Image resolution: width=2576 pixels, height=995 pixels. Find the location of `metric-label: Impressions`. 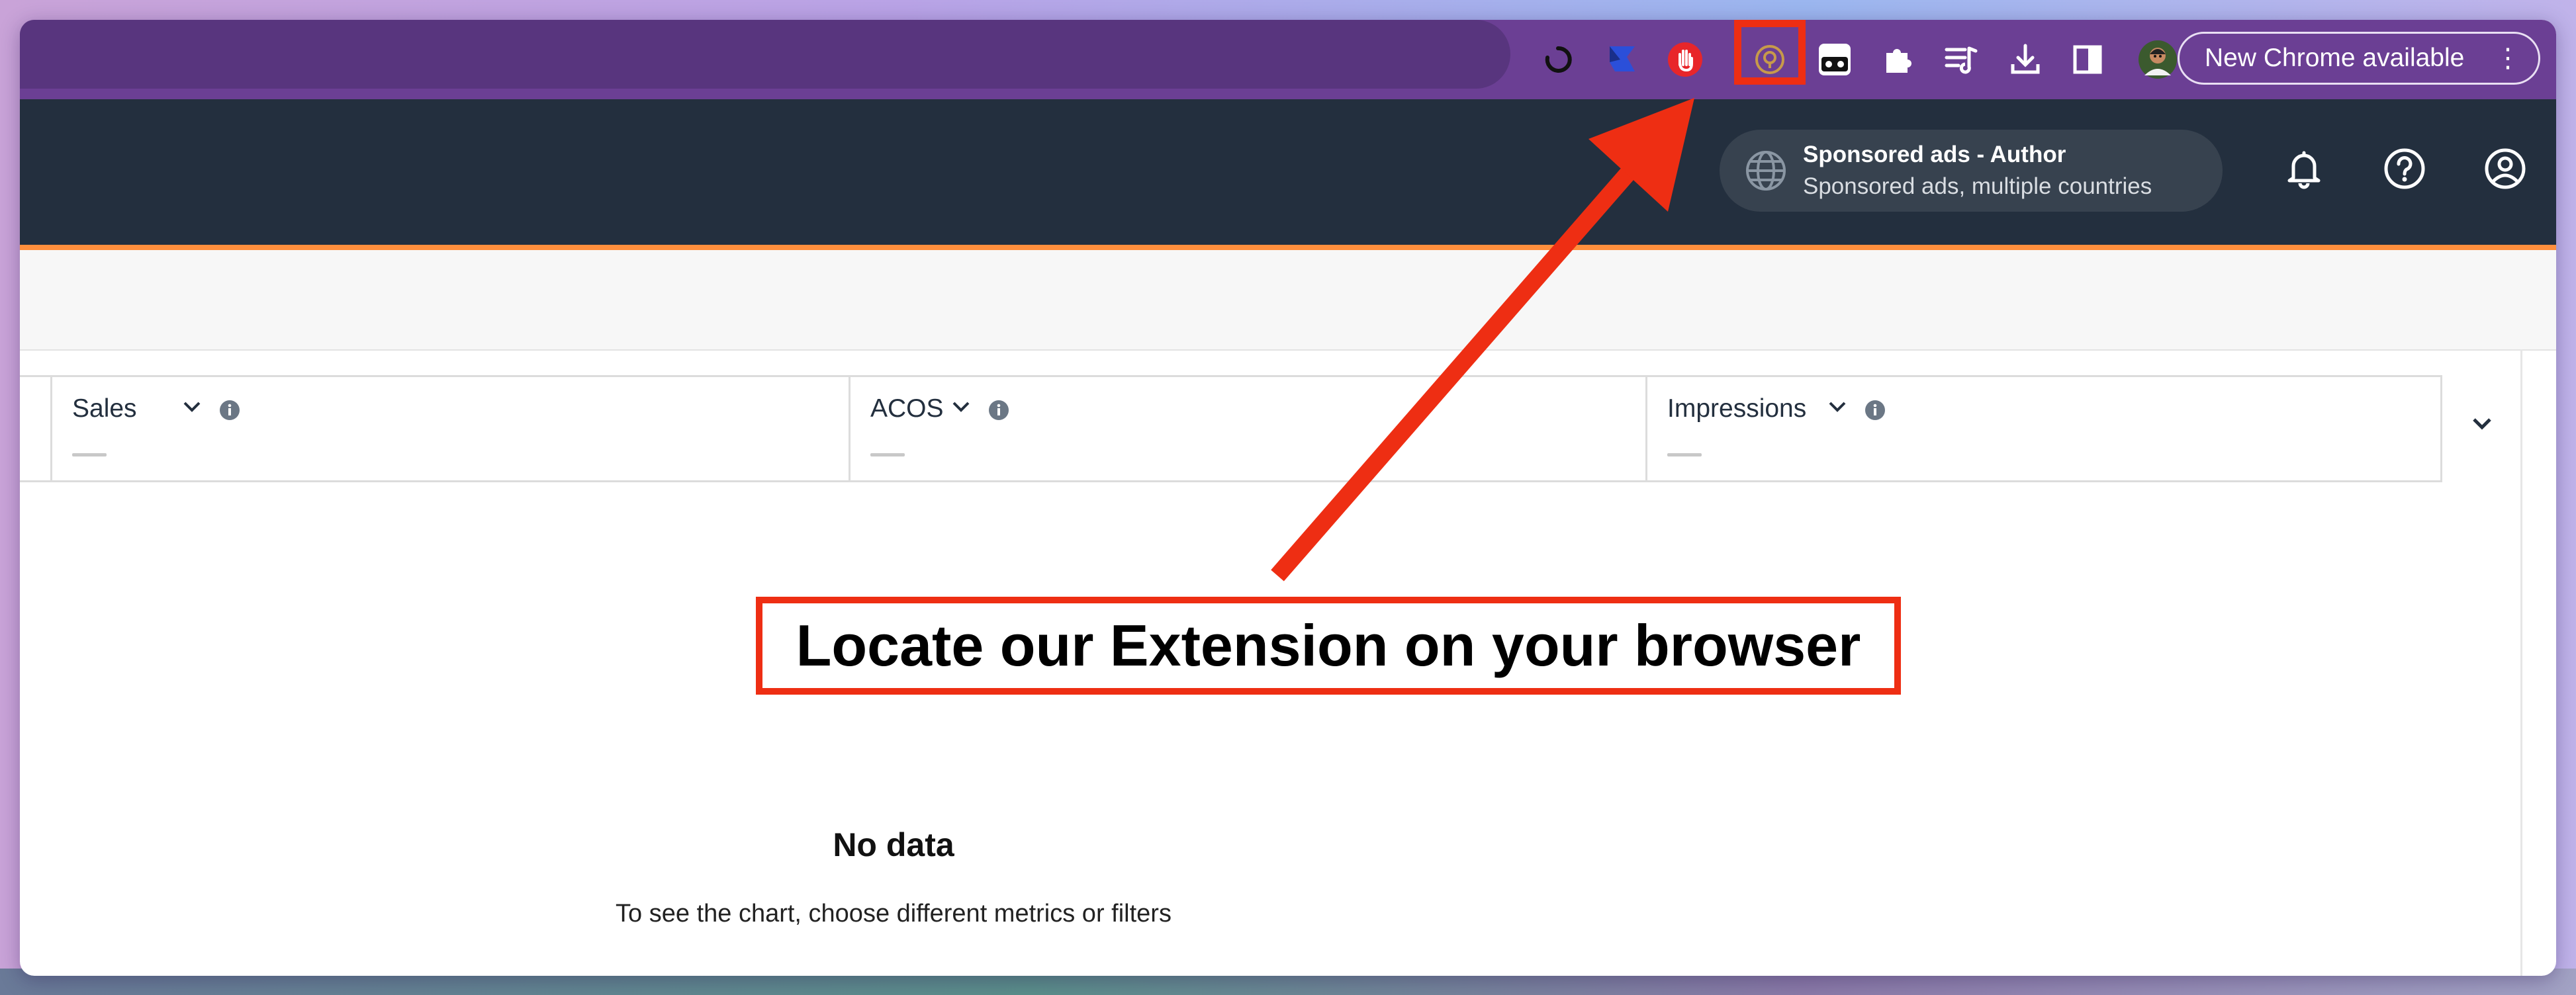

metric-label: Impressions is located at coordinates (1737, 408).